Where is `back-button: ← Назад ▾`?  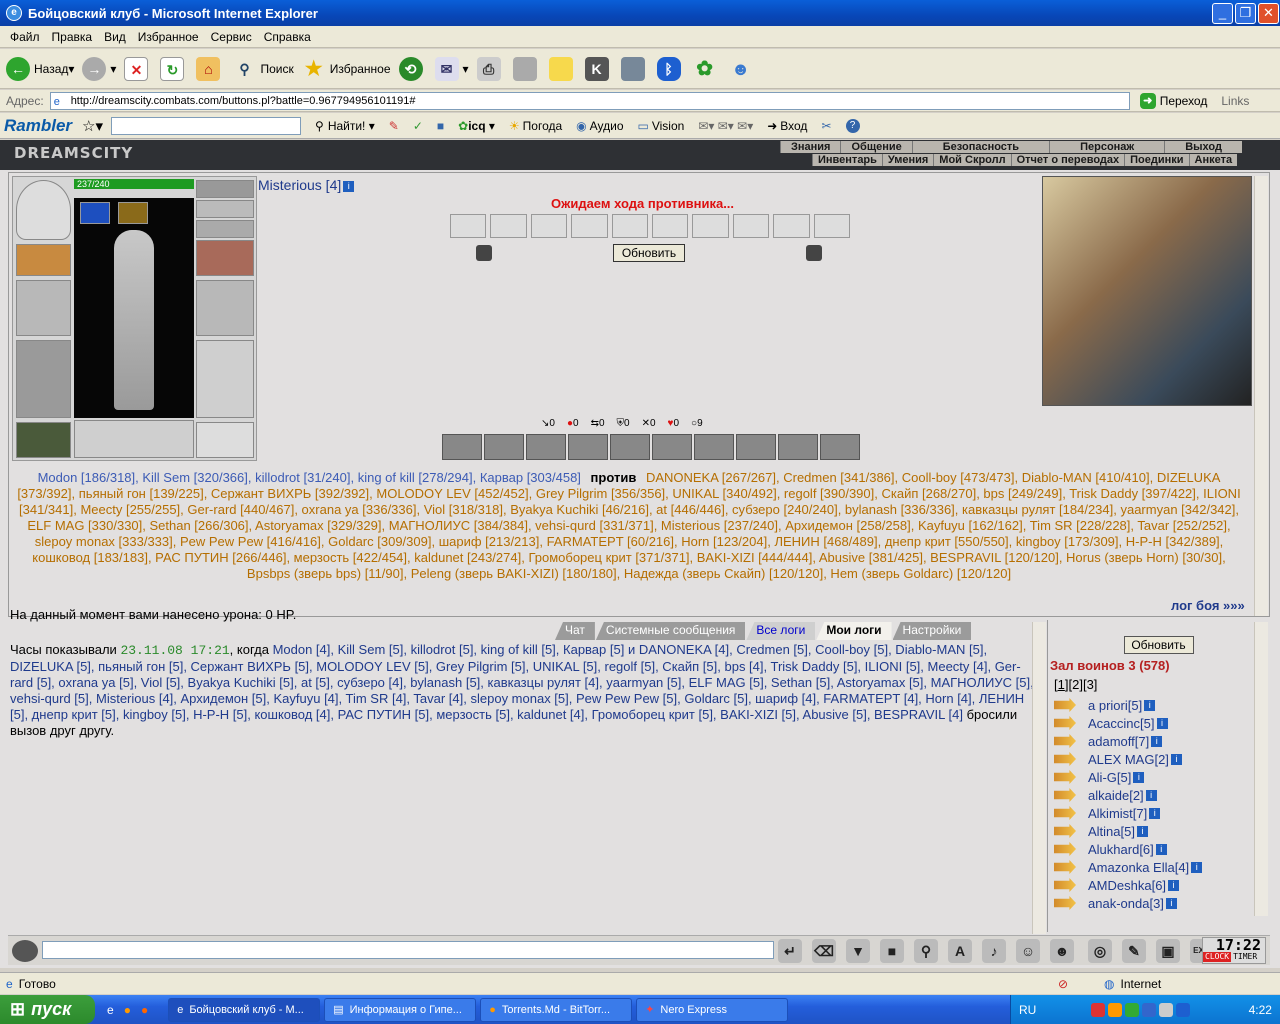
back-button: ← Назад ▾ is located at coordinates (40, 68).